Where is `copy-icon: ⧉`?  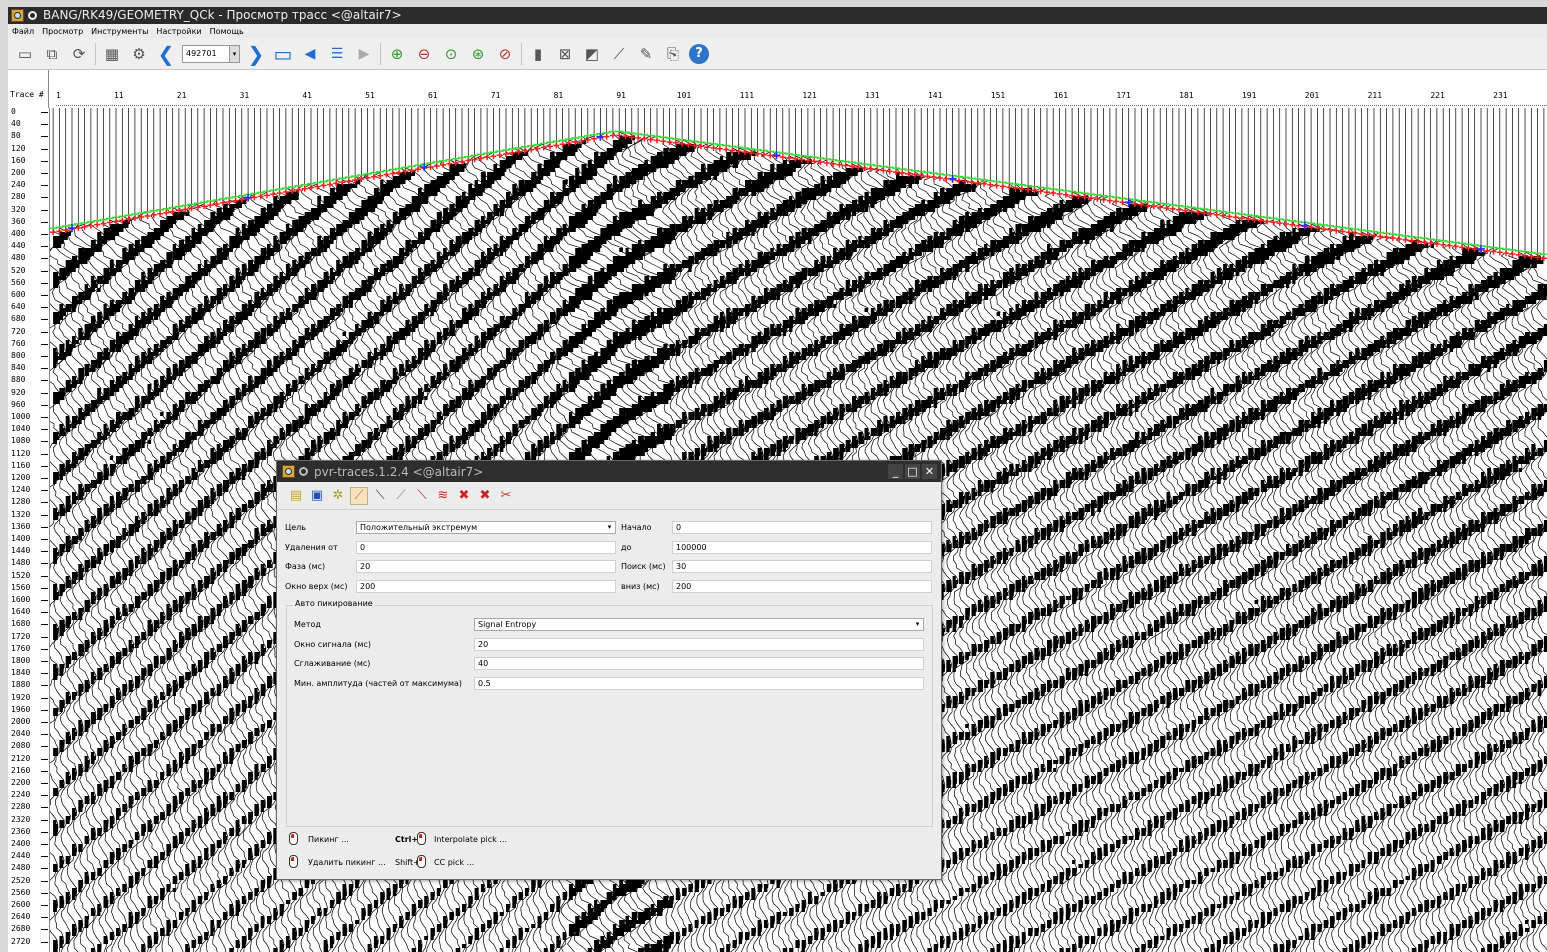
copy-icon: ⧉ is located at coordinates (52, 54).